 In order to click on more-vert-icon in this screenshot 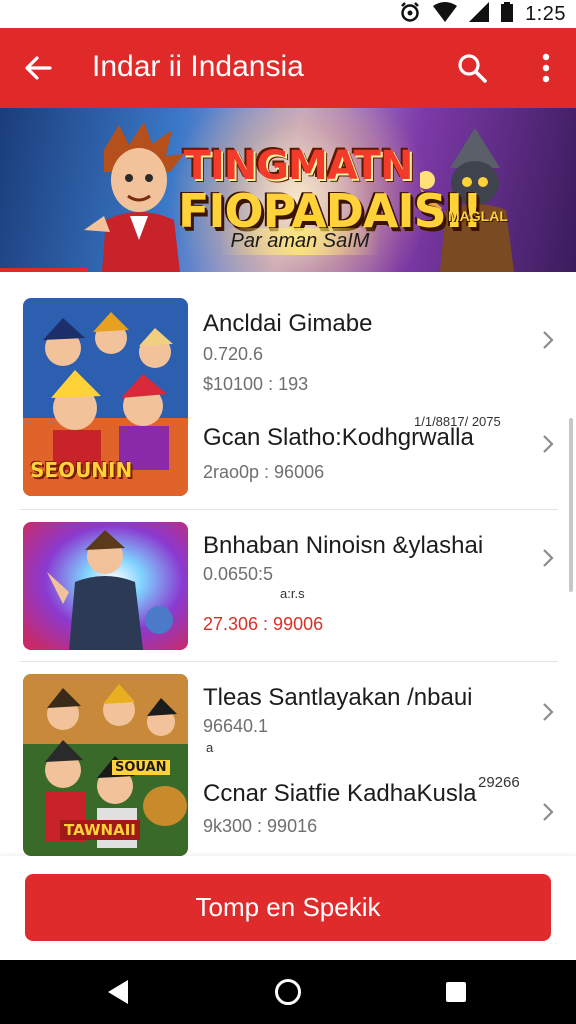, I will do `click(546, 68)`.